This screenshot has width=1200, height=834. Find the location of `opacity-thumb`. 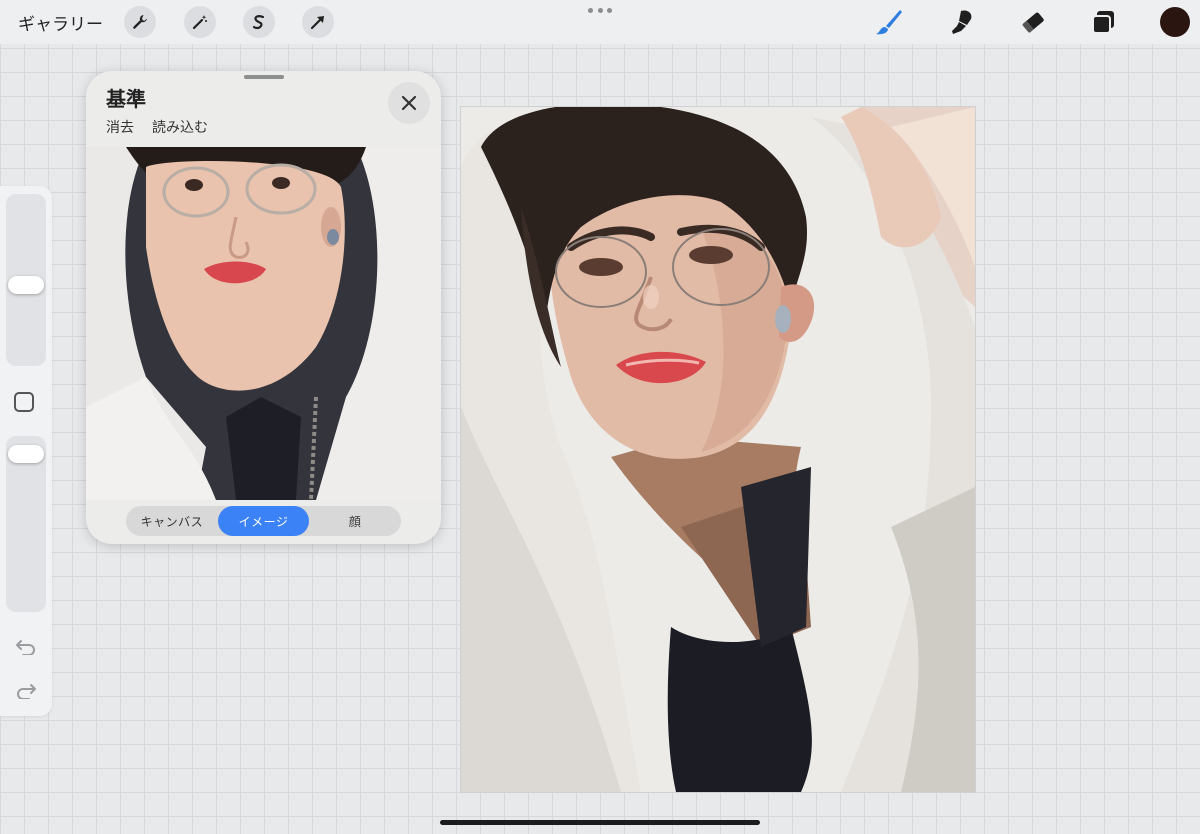

opacity-thumb is located at coordinates (26, 454).